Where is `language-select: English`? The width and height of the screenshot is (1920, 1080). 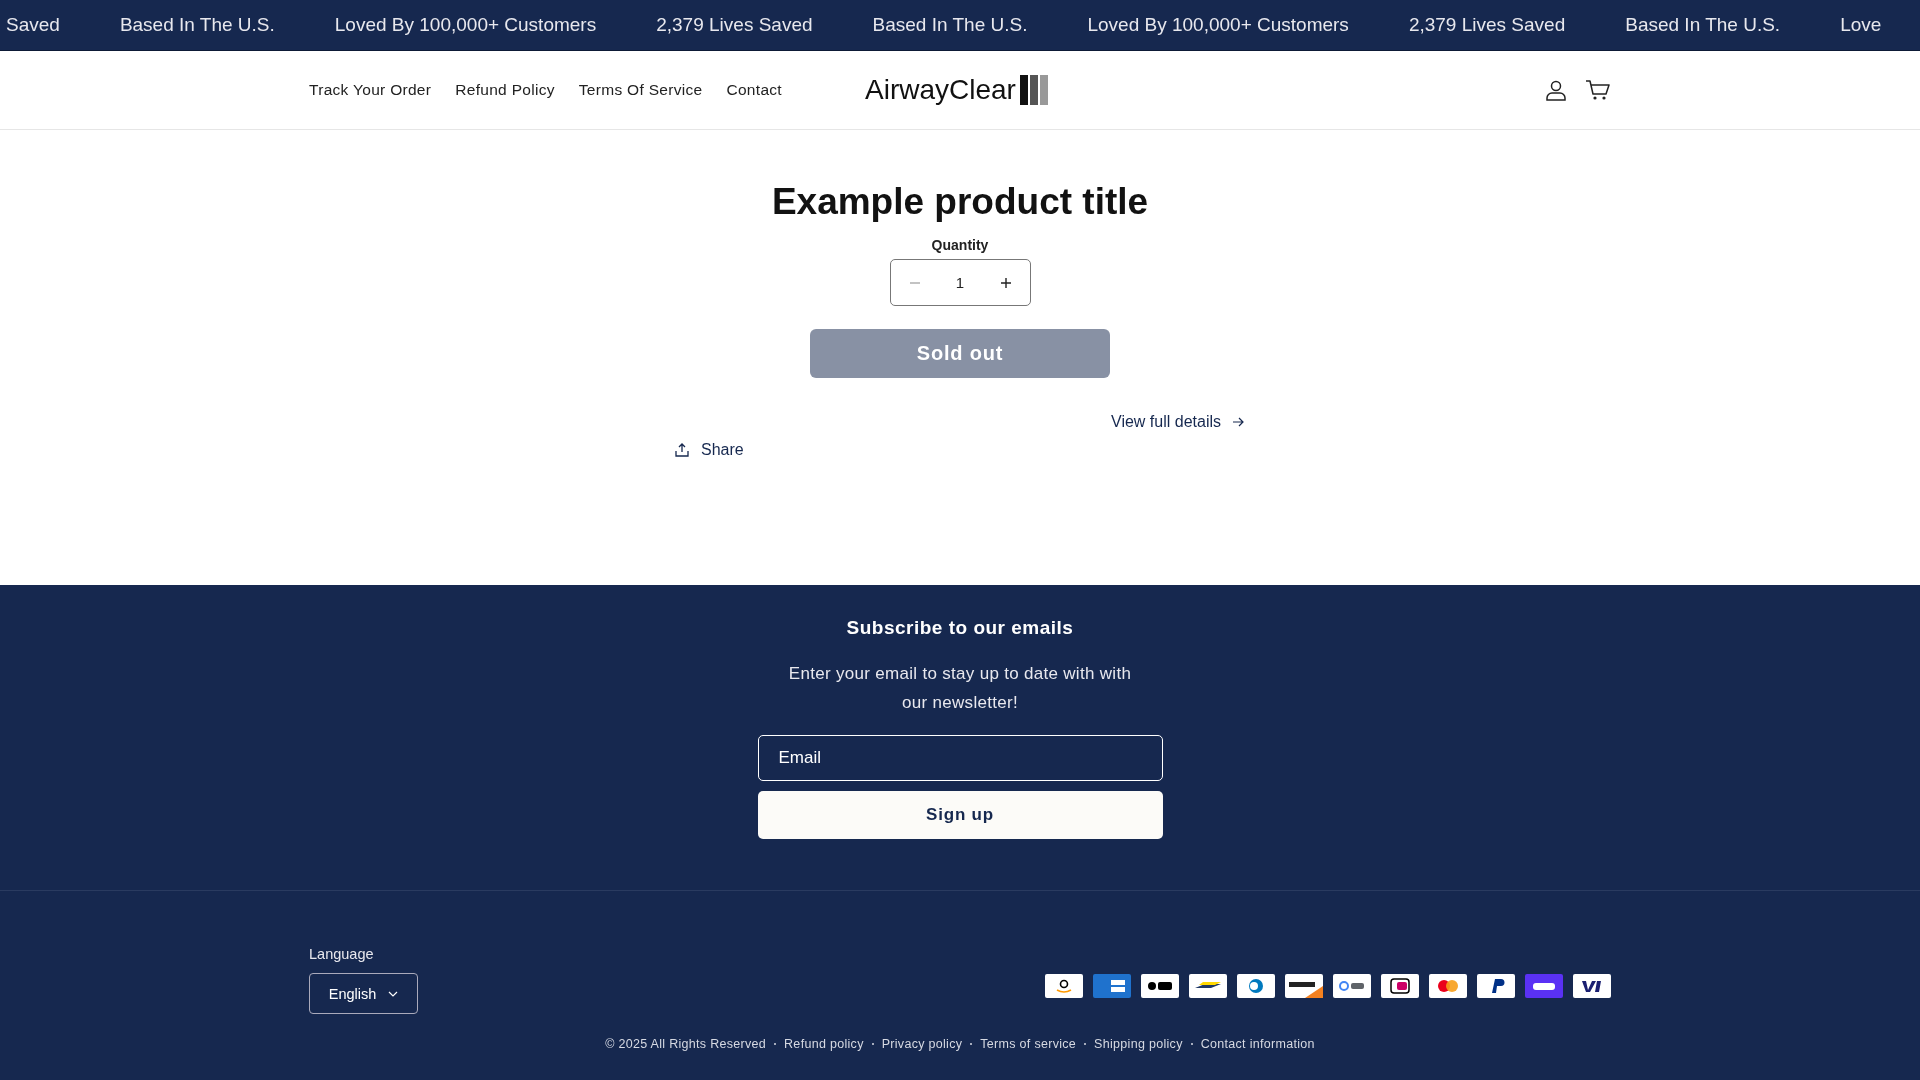 language-select: English is located at coordinates (363, 993).